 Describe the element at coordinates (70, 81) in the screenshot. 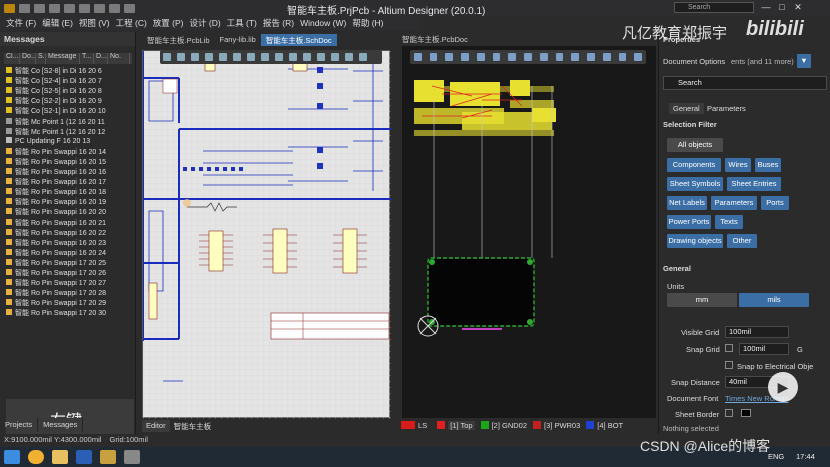

I see `message-row: 智能 Co [S2-4] in Di 16 20 7` at that location.